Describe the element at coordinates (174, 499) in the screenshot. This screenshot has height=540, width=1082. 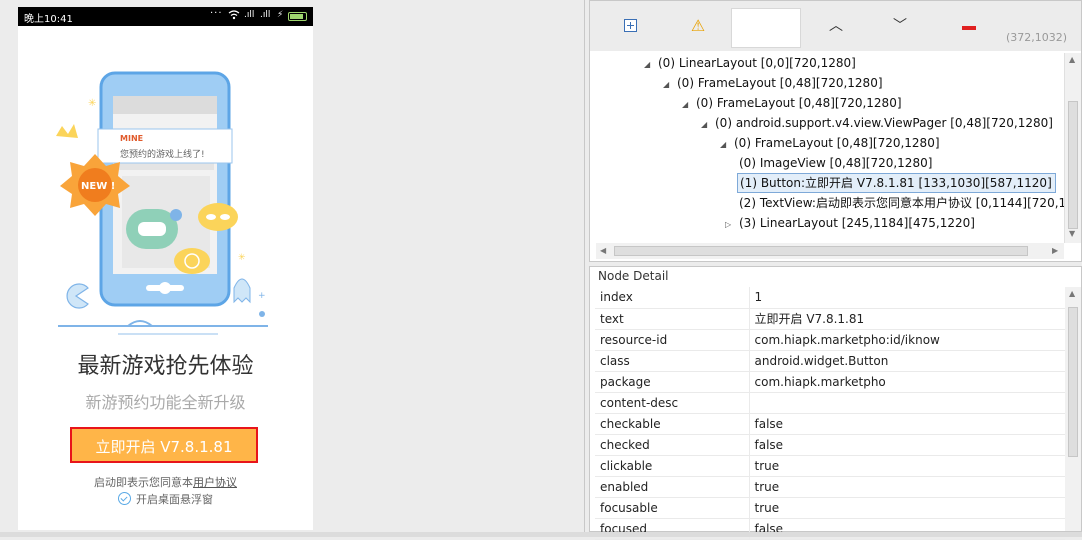
I see `float-window-label: 开启桌面悬浮窗` at that location.